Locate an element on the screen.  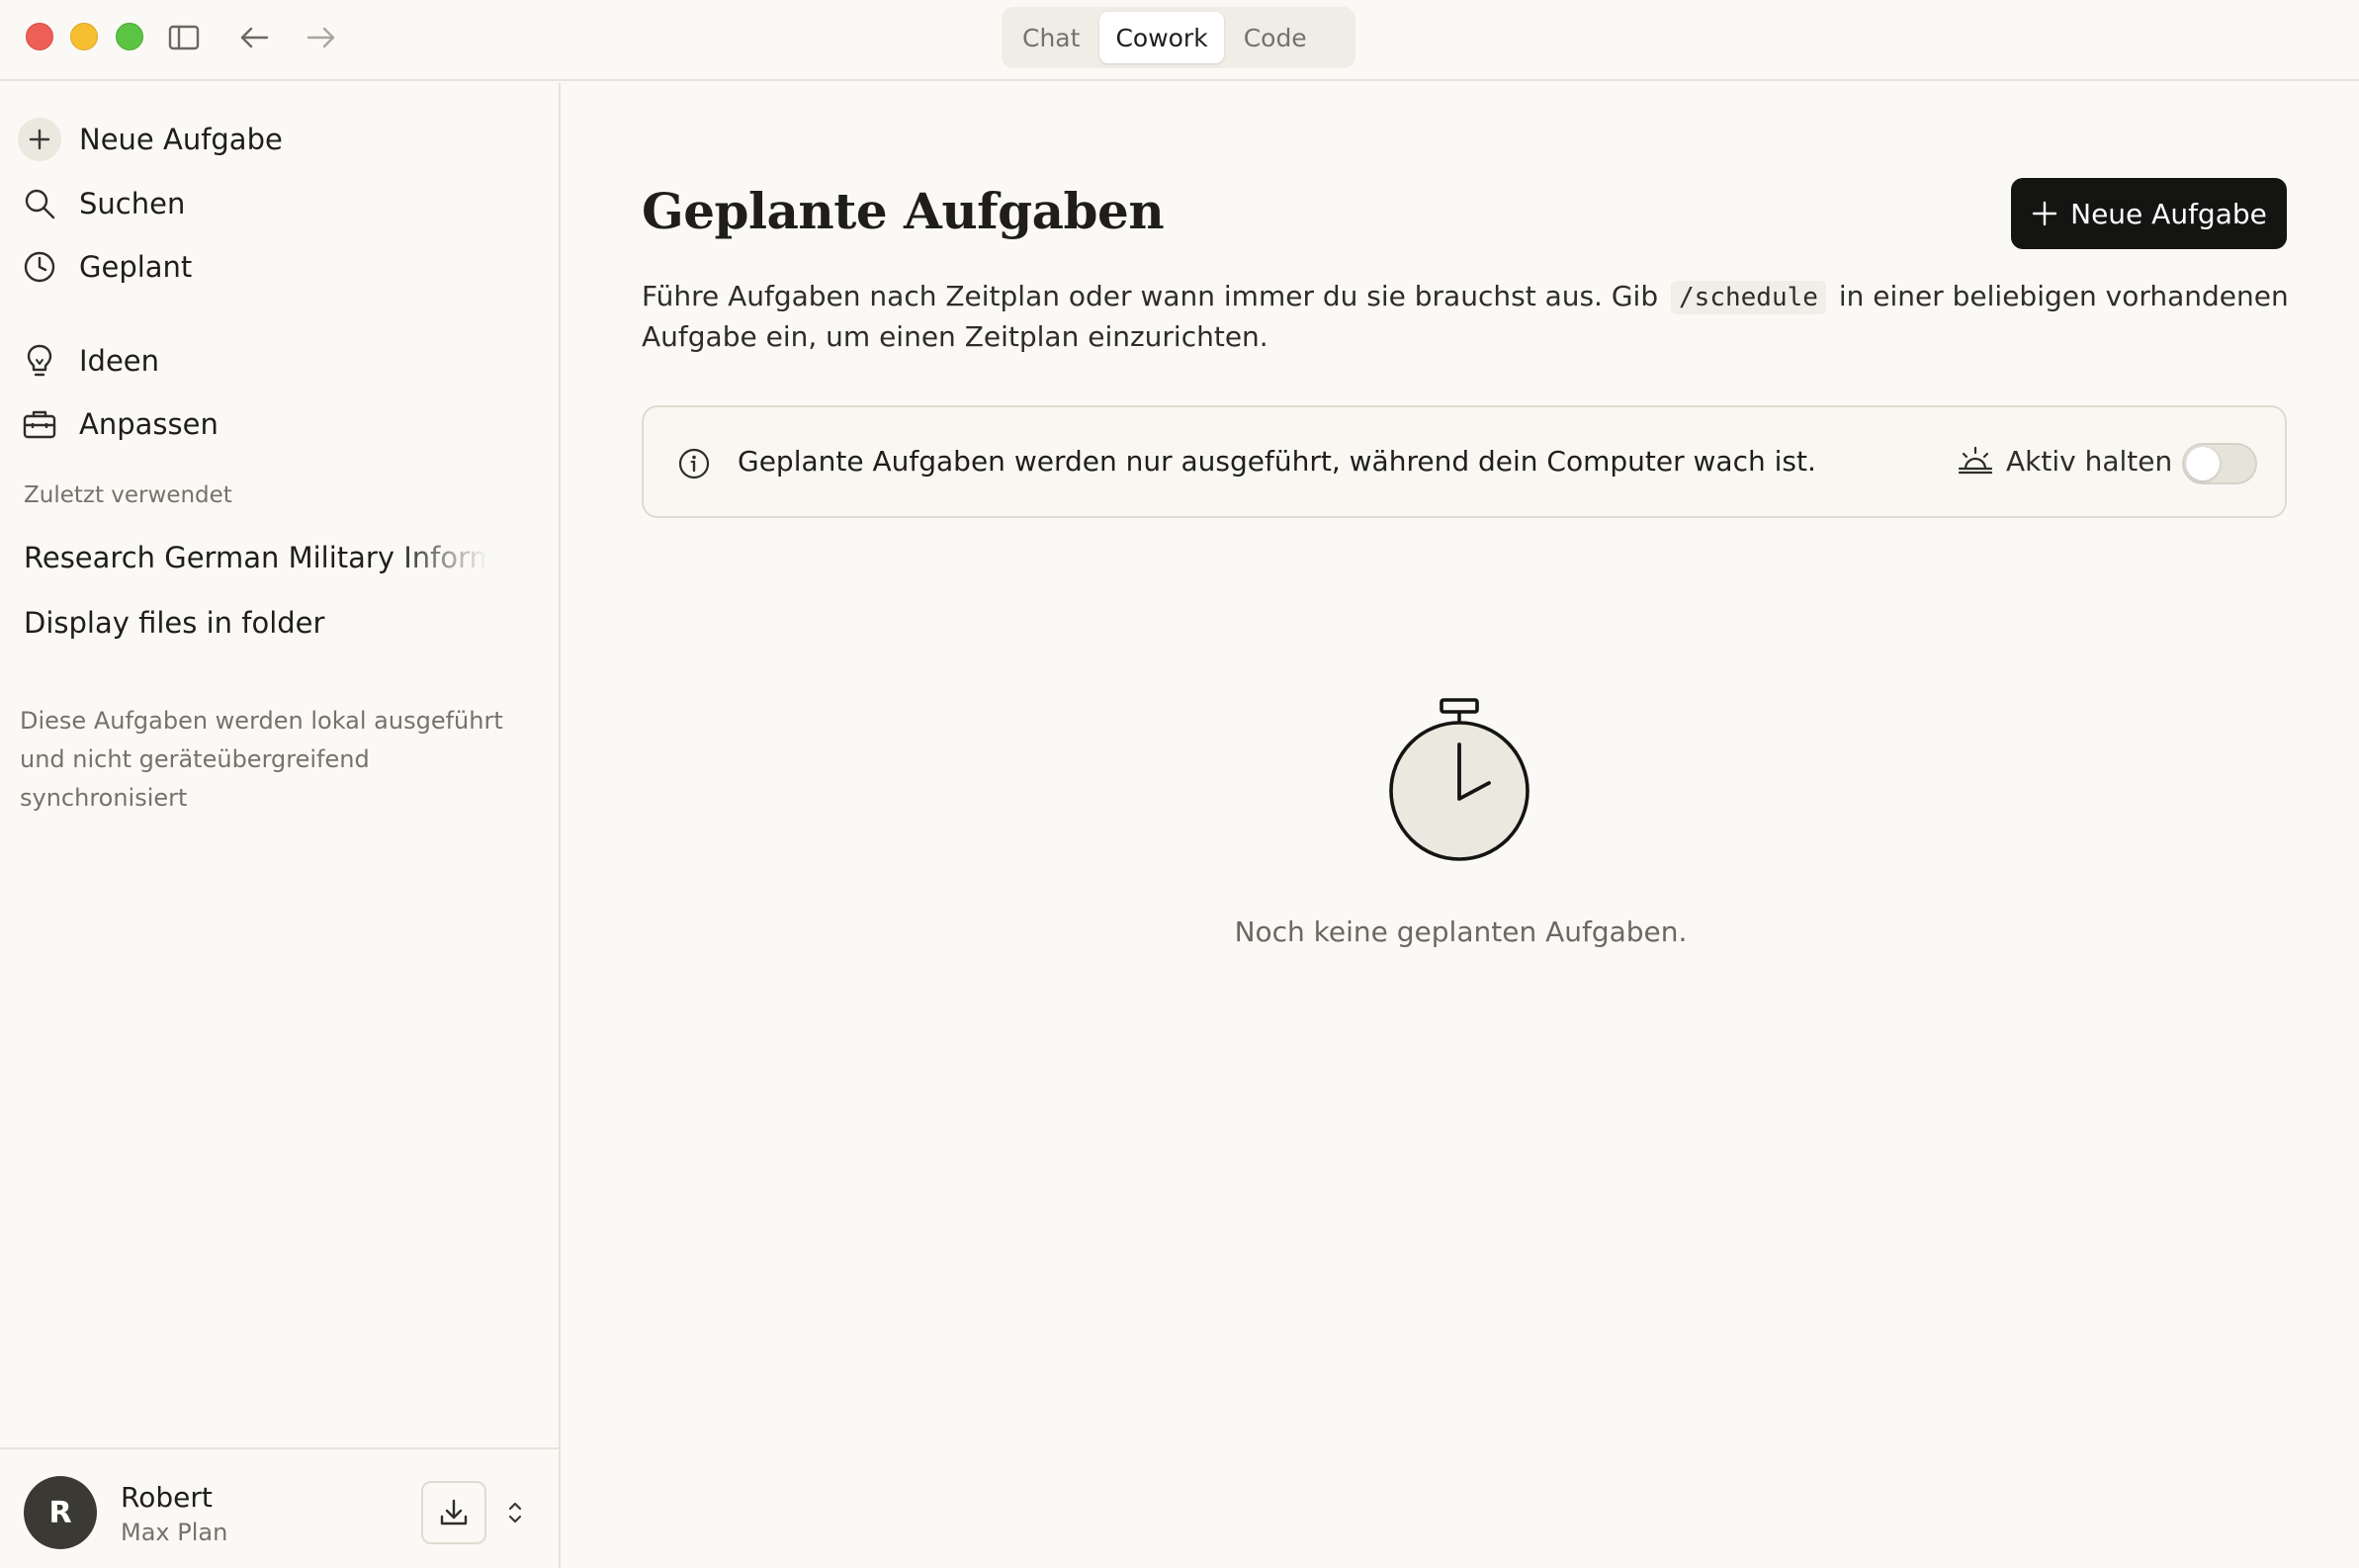
chevron-up-down-icon is located at coordinates (515, 1513).